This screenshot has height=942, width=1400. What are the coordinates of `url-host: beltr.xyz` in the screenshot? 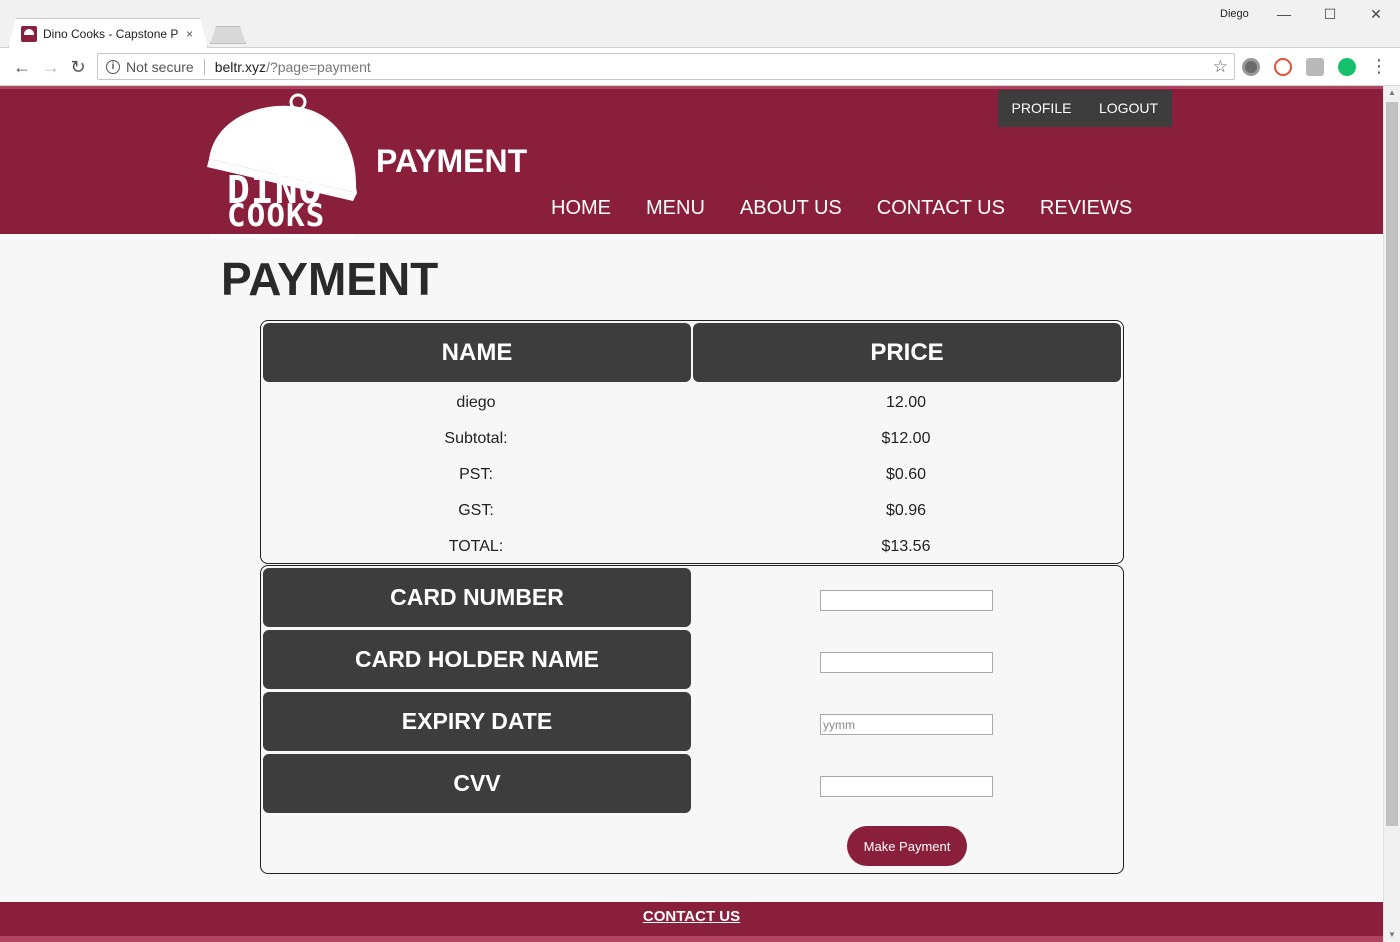 It's located at (240, 66).